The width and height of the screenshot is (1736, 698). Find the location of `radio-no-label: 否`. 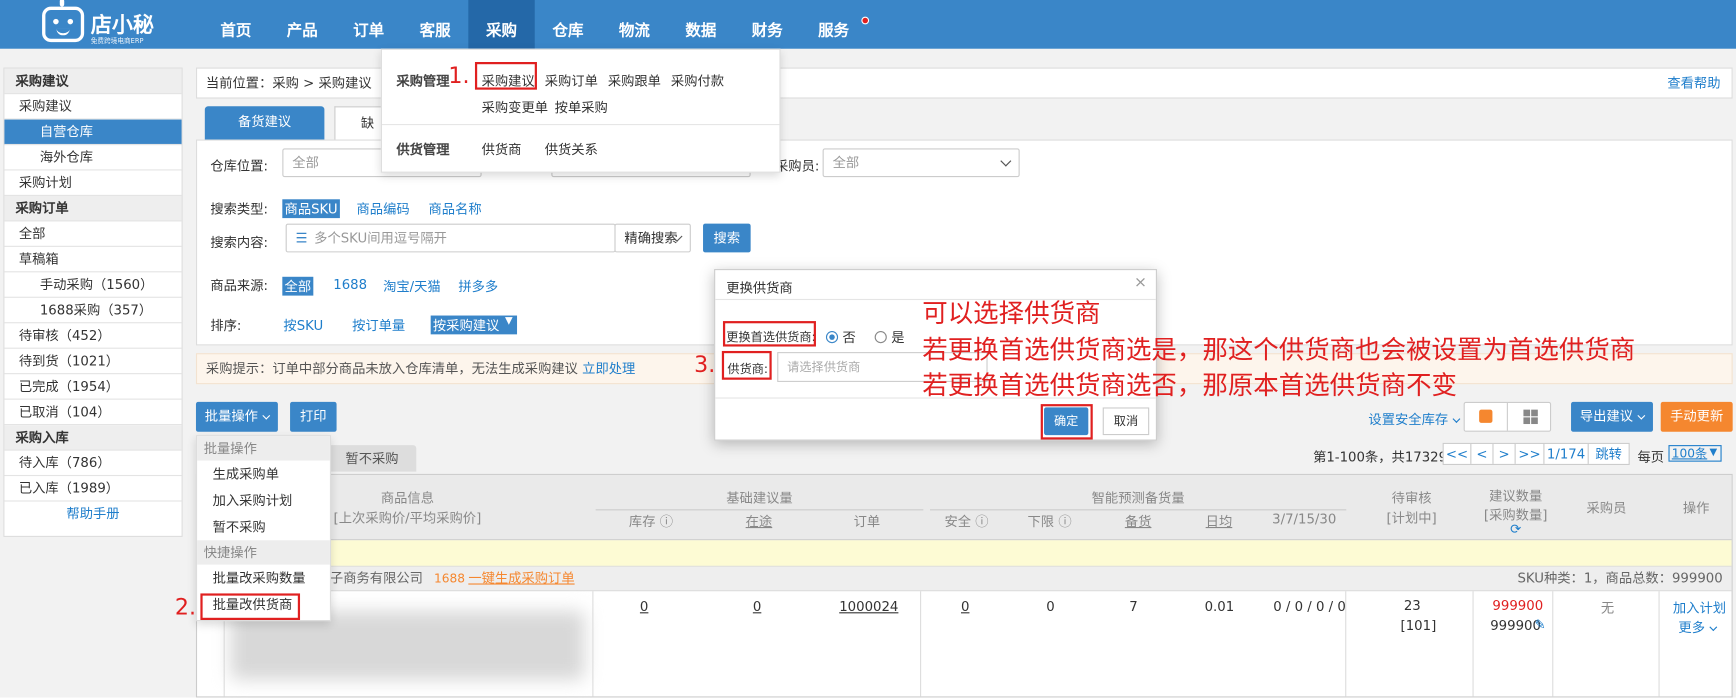

radio-no-label: 否 is located at coordinates (849, 337).